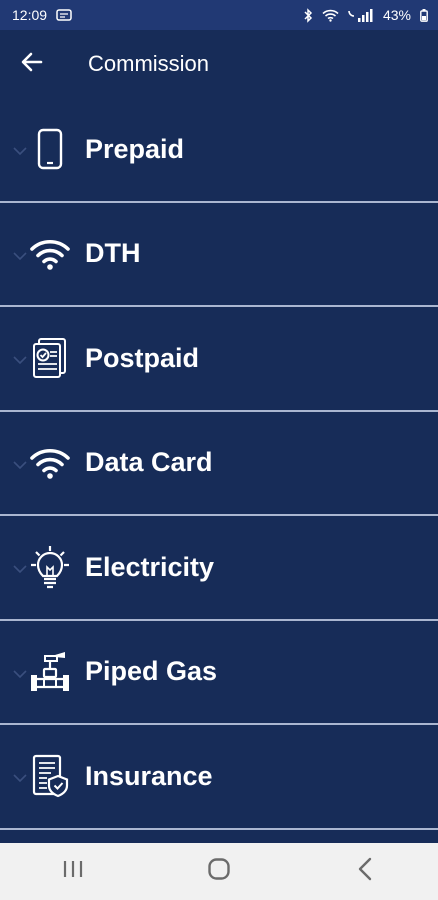 Image resolution: width=438 pixels, height=900 pixels. I want to click on recent-apps-button, so click(73, 871).